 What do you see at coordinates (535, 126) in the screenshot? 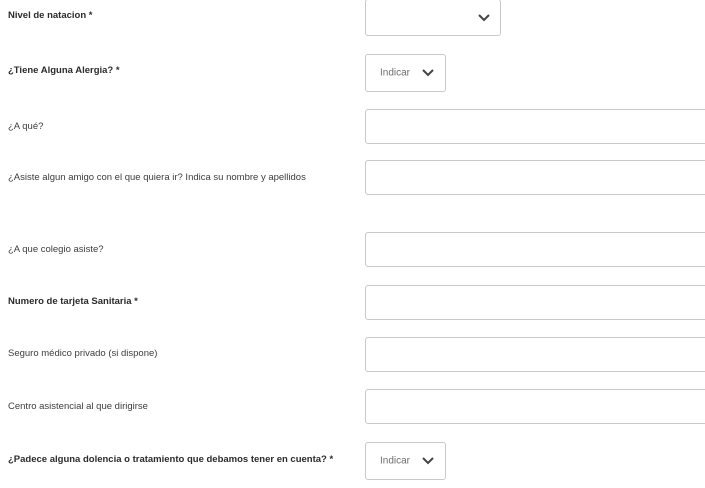
I see `a-que-input` at bounding box center [535, 126].